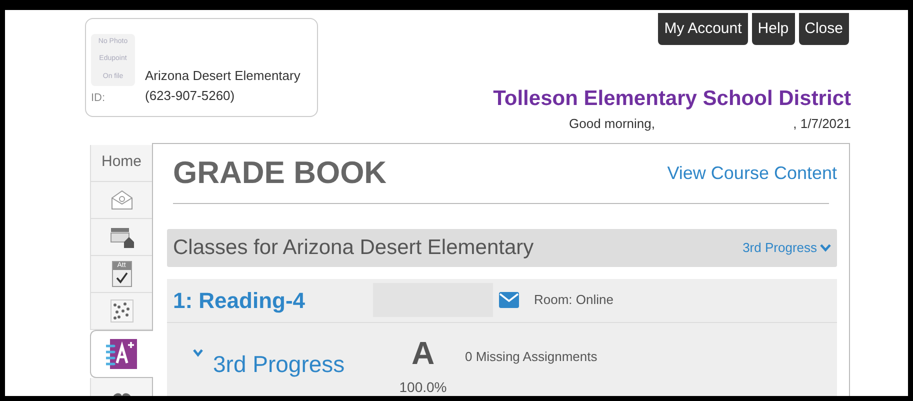 Image resolution: width=913 pixels, height=401 pixels. Describe the element at coordinates (121, 163) in the screenshot. I see `nav-tab: Home` at that location.